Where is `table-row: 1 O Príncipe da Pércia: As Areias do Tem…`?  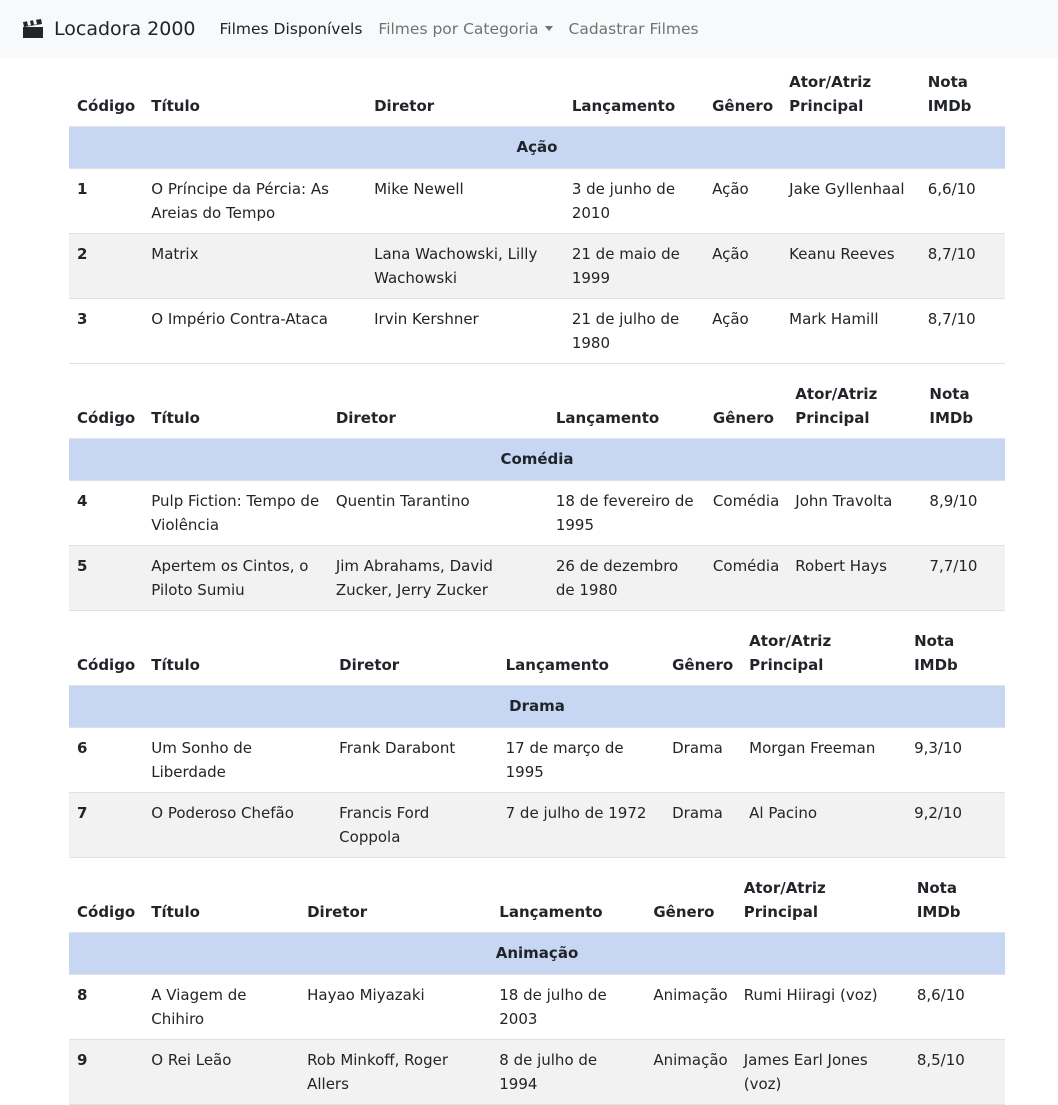 table-row: 1 O Príncipe da Pércia: As Areias do Tem… is located at coordinates (537, 201).